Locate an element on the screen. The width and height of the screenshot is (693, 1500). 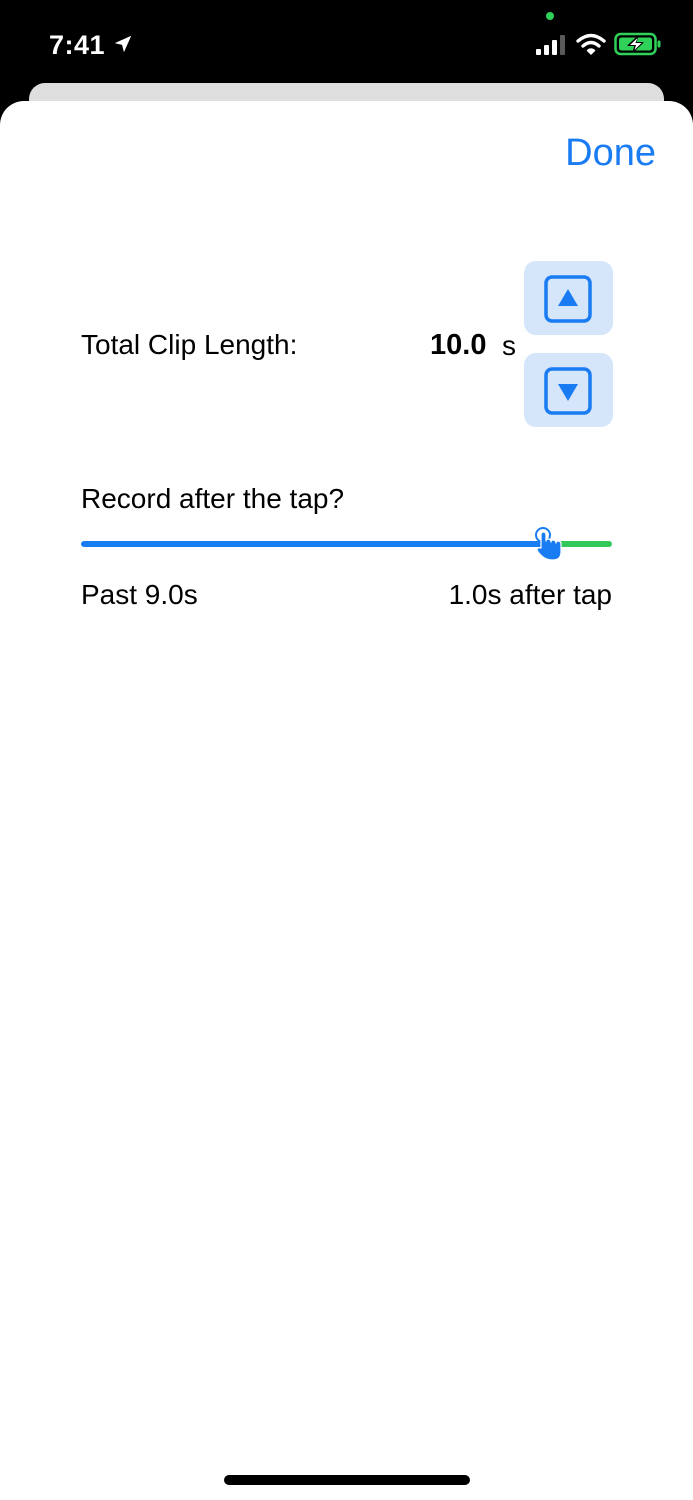
slider-thumb-hand-icon is located at coordinates (551, 544).